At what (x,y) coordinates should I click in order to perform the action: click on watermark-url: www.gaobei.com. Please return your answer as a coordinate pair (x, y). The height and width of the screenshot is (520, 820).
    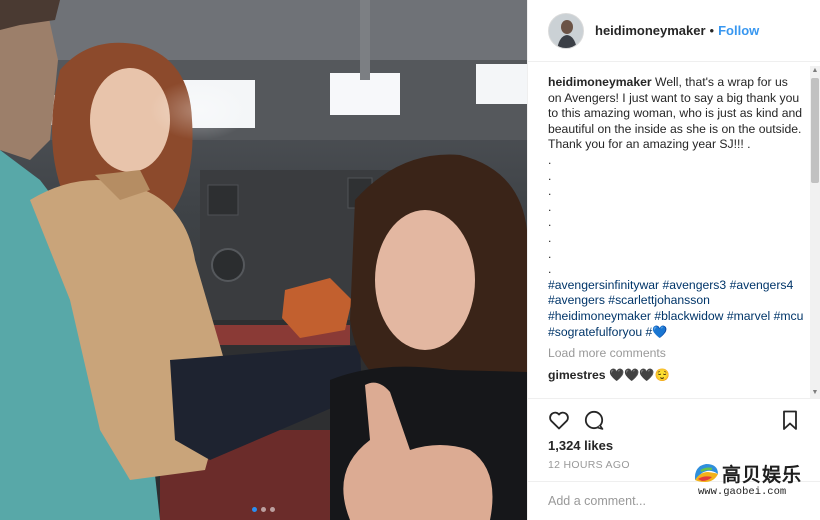
    Looking at the image, I should click on (742, 492).